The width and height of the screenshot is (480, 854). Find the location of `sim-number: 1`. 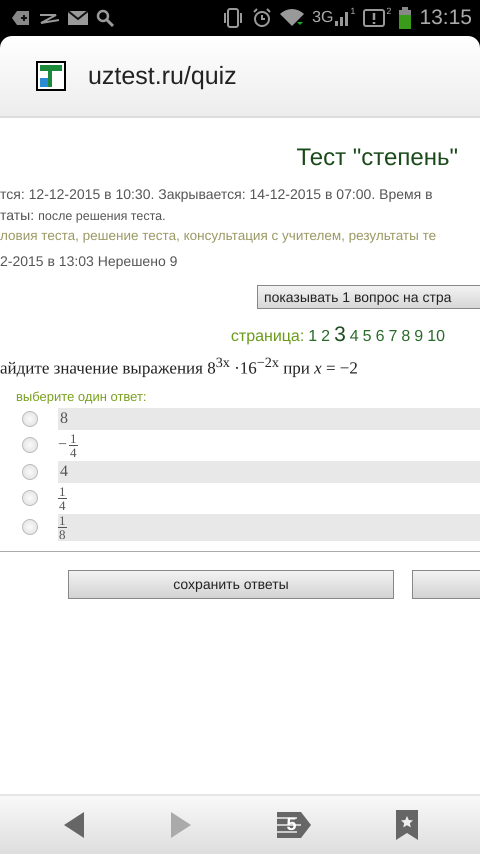

sim-number: 1 is located at coordinates (353, 11).